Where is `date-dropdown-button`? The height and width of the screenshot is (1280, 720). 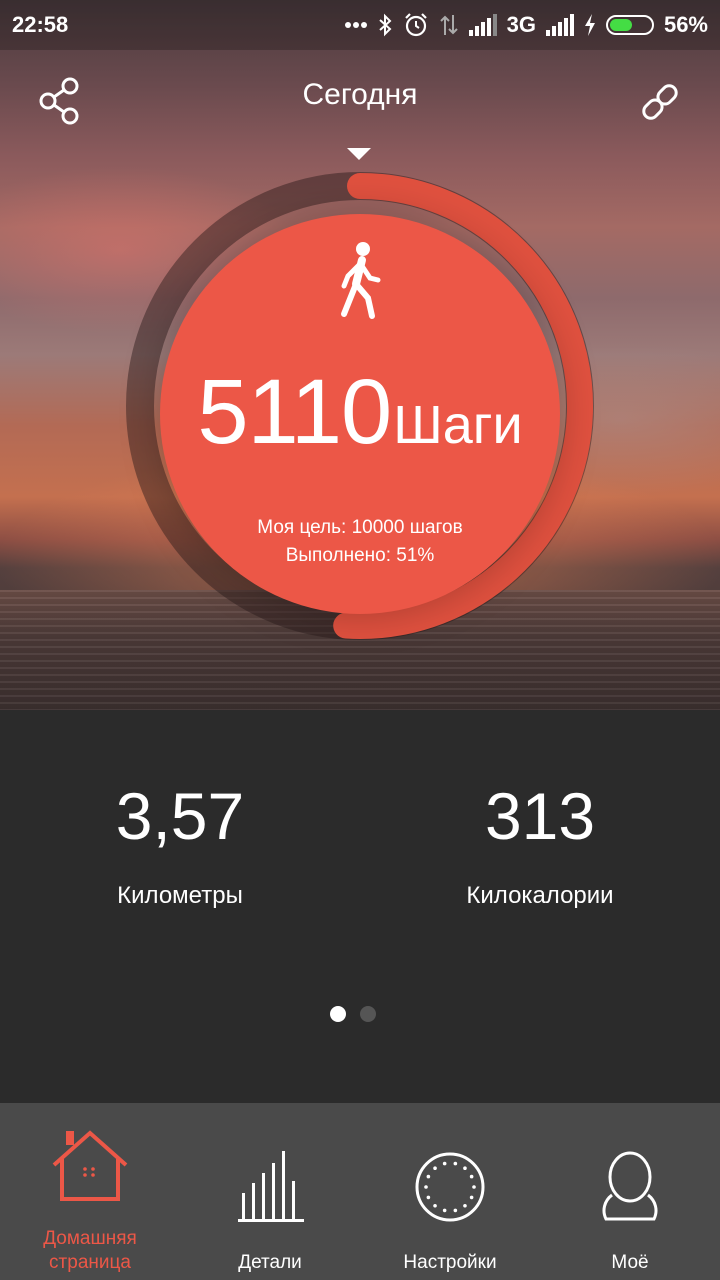 date-dropdown-button is located at coordinates (359, 154).